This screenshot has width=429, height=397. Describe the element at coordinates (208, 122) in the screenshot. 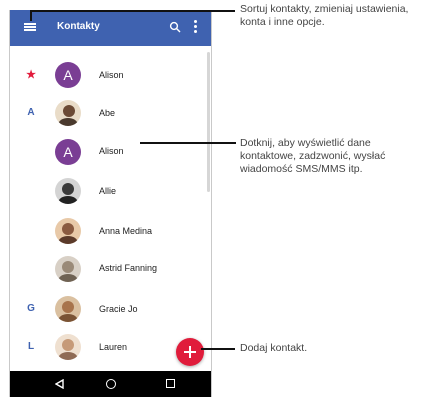

I see `scrollbar` at that location.